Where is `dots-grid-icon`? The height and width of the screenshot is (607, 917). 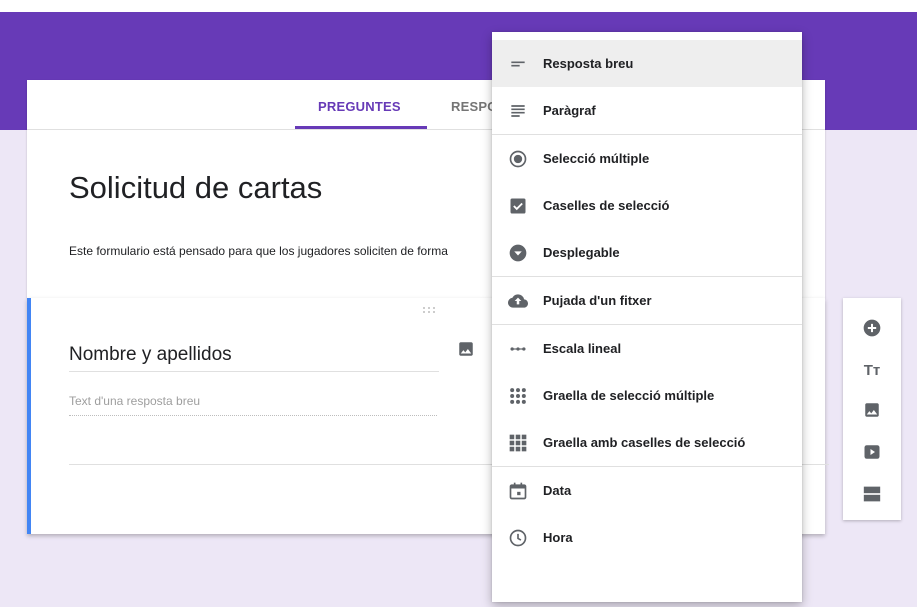
dots-grid-icon is located at coordinates (518, 396).